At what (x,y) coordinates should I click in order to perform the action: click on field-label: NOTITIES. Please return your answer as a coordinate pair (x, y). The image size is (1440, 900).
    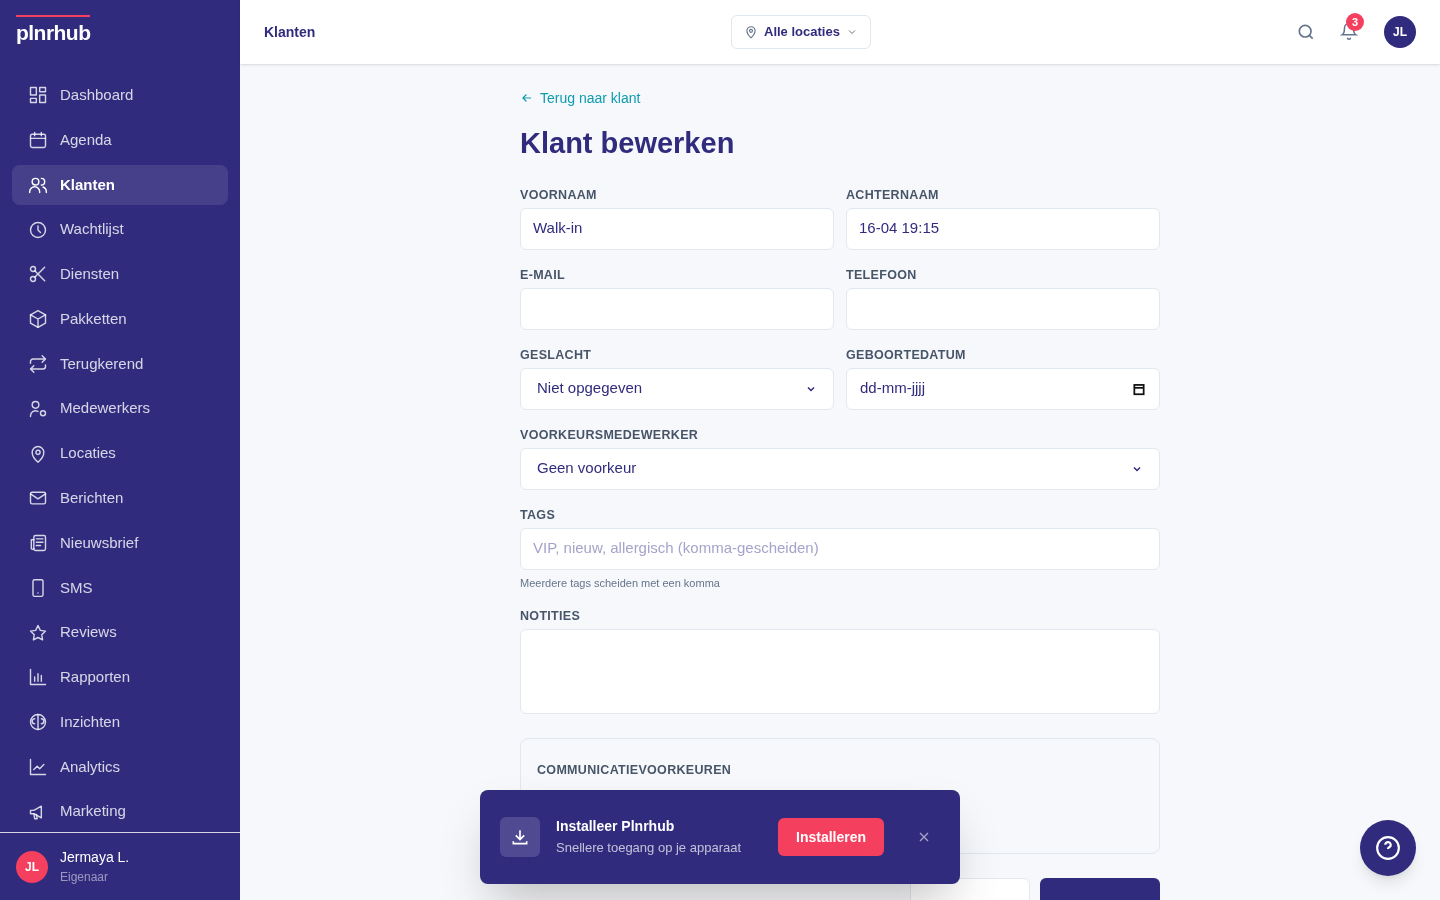
    Looking at the image, I should click on (551, 615).